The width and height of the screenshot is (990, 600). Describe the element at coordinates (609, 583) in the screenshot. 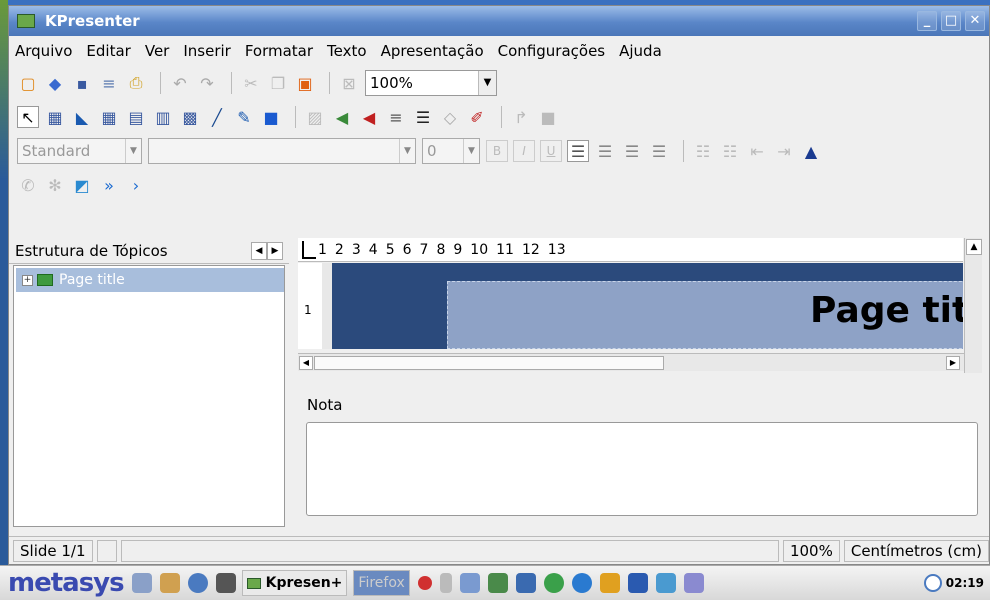

I see `app-tray-icon` at that location.